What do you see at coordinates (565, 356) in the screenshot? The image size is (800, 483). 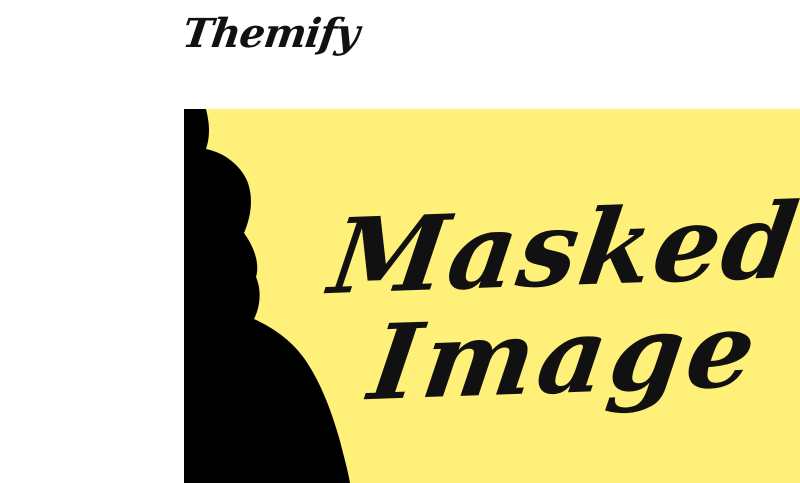 I see `hero-title-line-2: Image` at bounding box center [565, 356].